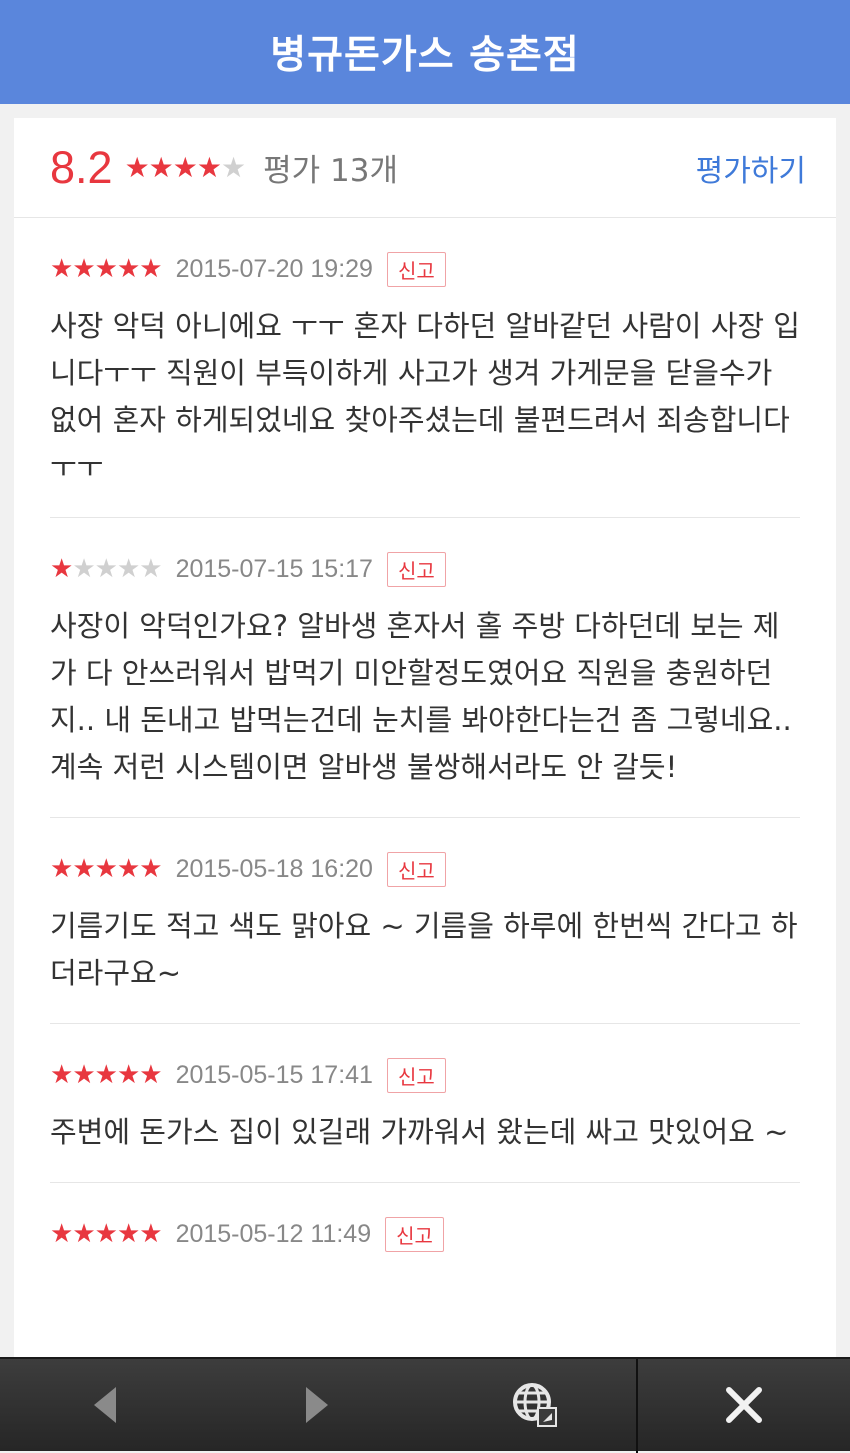  Describe the element at coordinates (274, 268) in the screenshot. I see `review-date: 2015-07-20 19:29` at that location.